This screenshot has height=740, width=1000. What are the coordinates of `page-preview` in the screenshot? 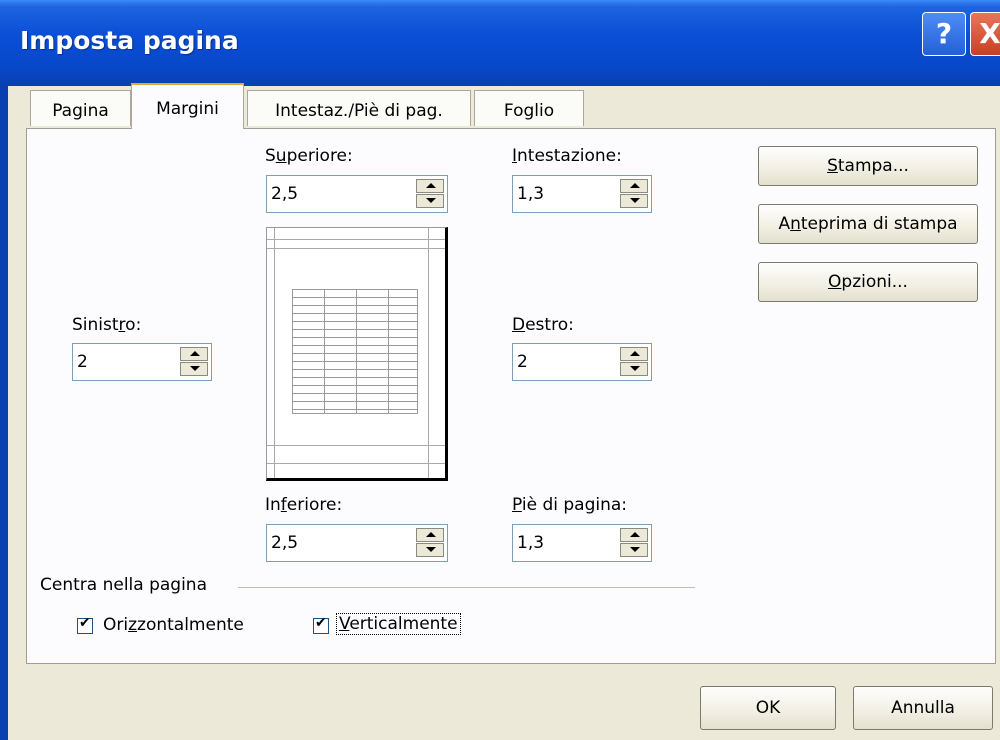 It's located at (357, 354).